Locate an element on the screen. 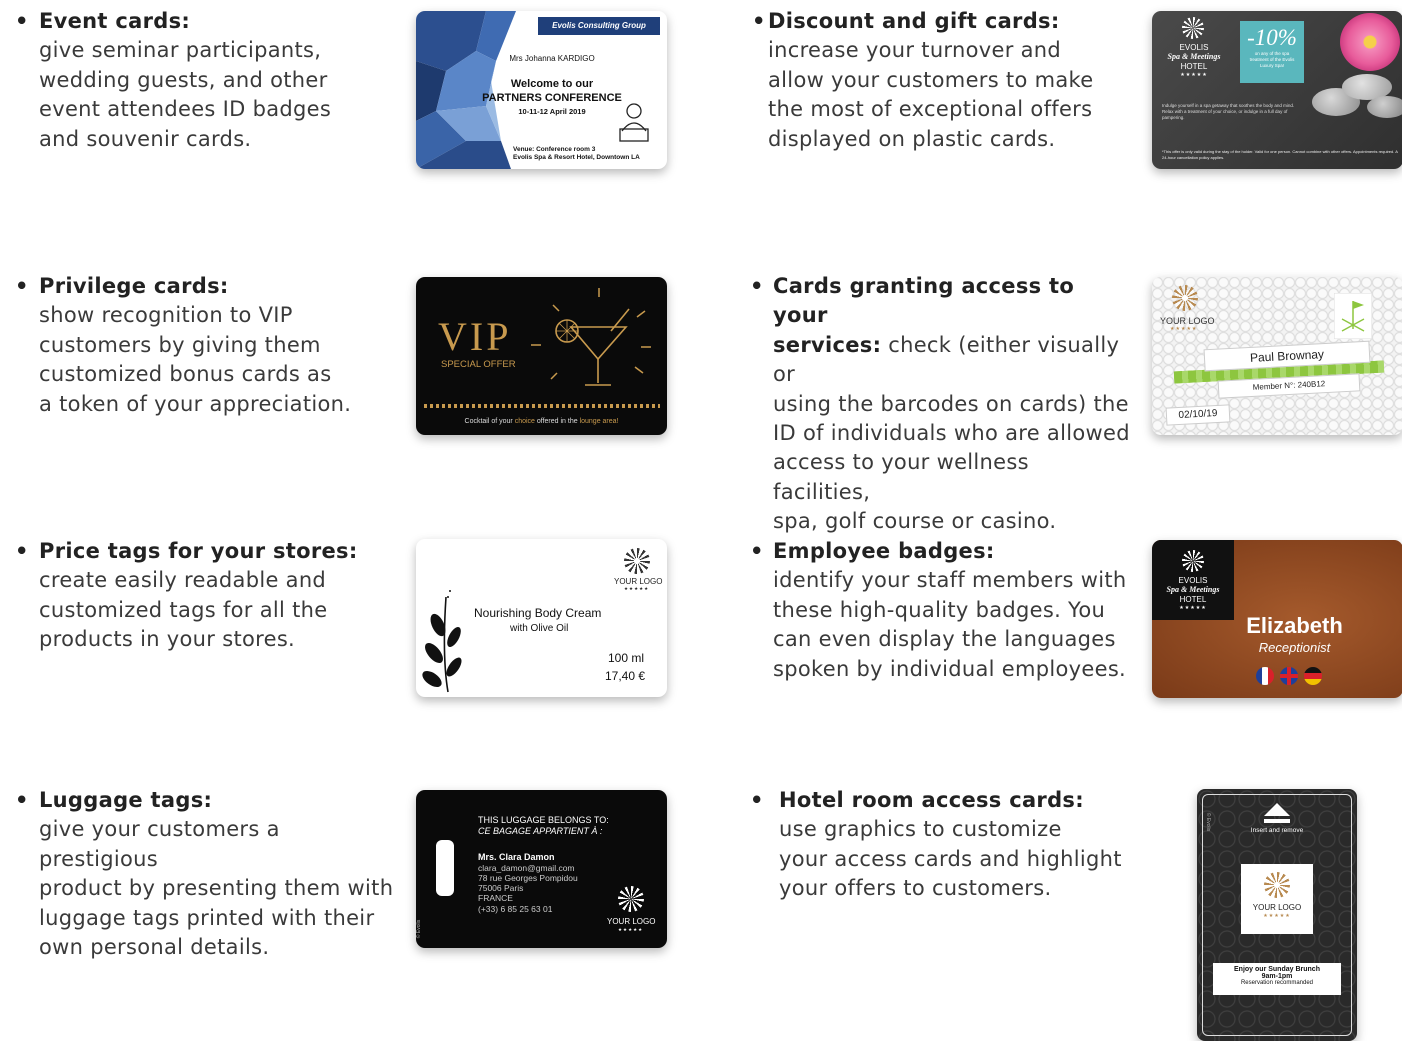  insert-bar is located at coordinates (1277, 821).